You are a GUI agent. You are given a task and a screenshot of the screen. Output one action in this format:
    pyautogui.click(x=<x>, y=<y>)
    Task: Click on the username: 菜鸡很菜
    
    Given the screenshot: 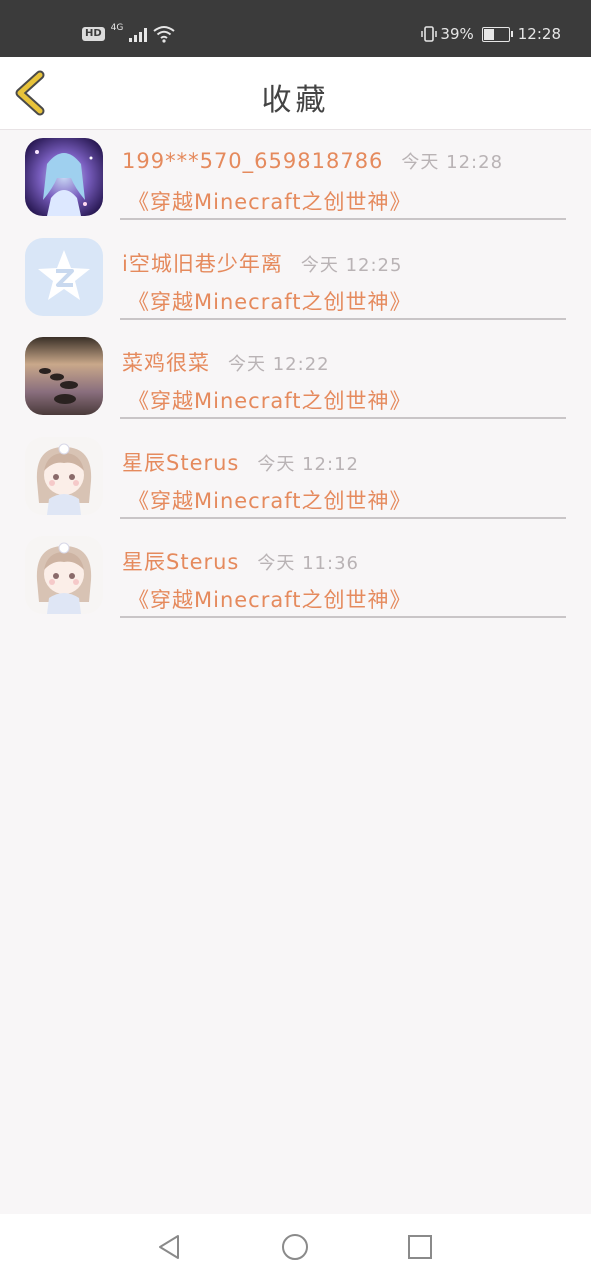 What is the action you would take?
    pyautogui.click(x=166, y=362)
    